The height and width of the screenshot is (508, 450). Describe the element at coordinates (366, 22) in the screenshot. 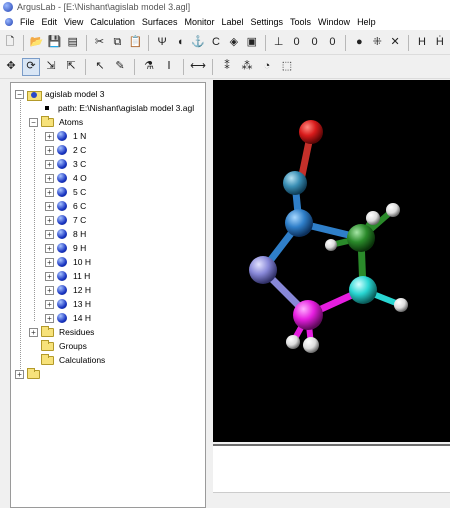

I see `menu-help: Help` at that location.